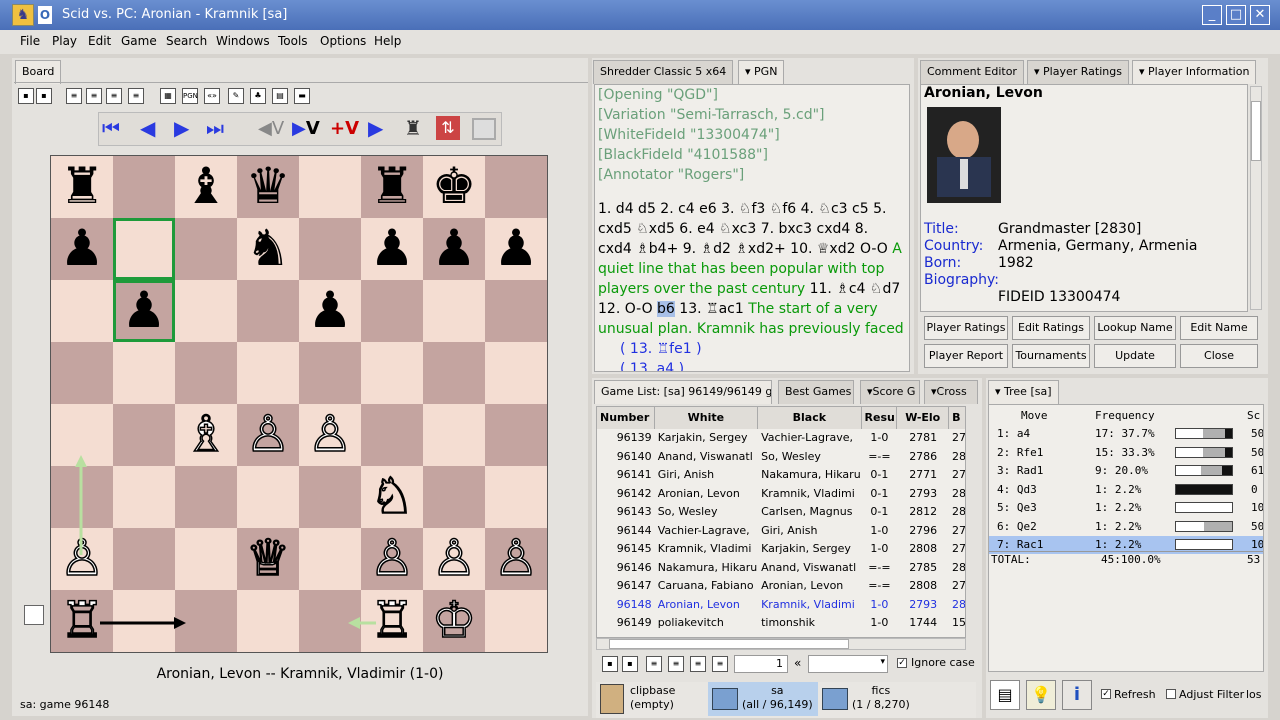  I want to click on base-fics: fics (1 / 8,270), so click(881, 698).